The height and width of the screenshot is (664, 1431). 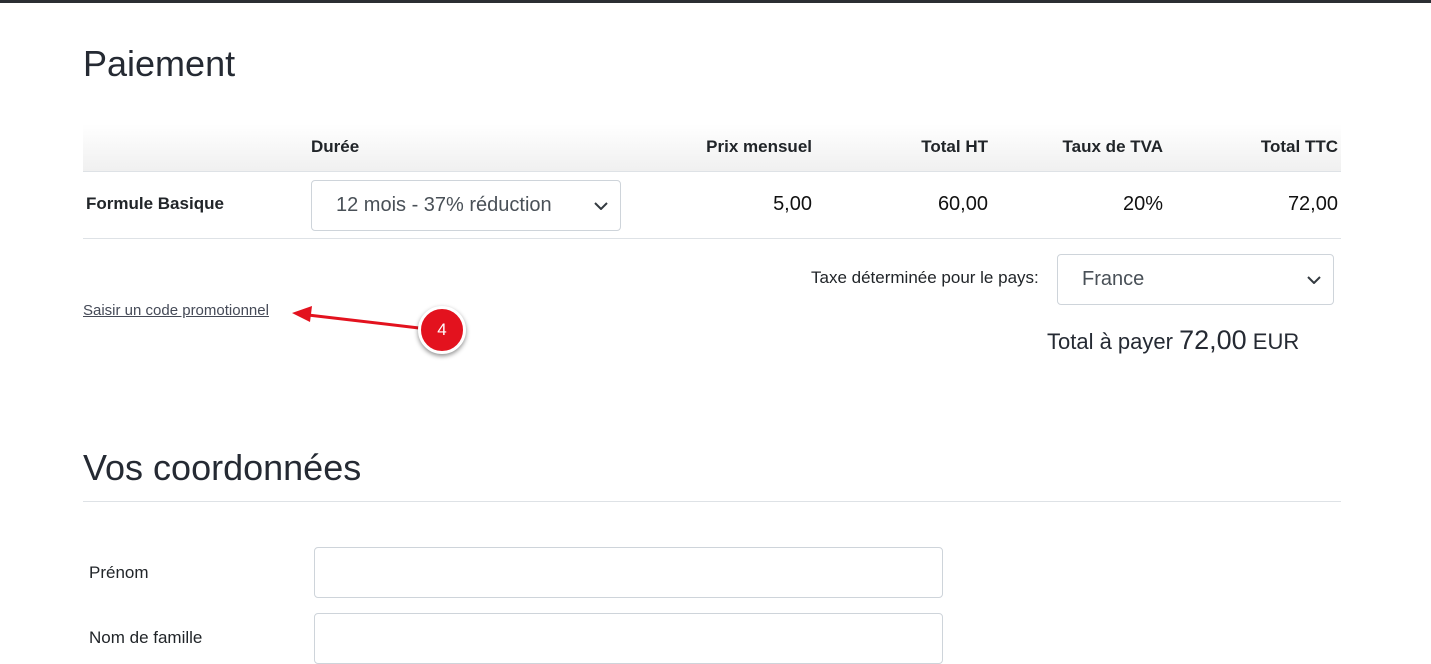 What do you see at coordinates (442, 330) in the screenshot?
I see `step-number-badge: 4` at bounding box center [442, 330].